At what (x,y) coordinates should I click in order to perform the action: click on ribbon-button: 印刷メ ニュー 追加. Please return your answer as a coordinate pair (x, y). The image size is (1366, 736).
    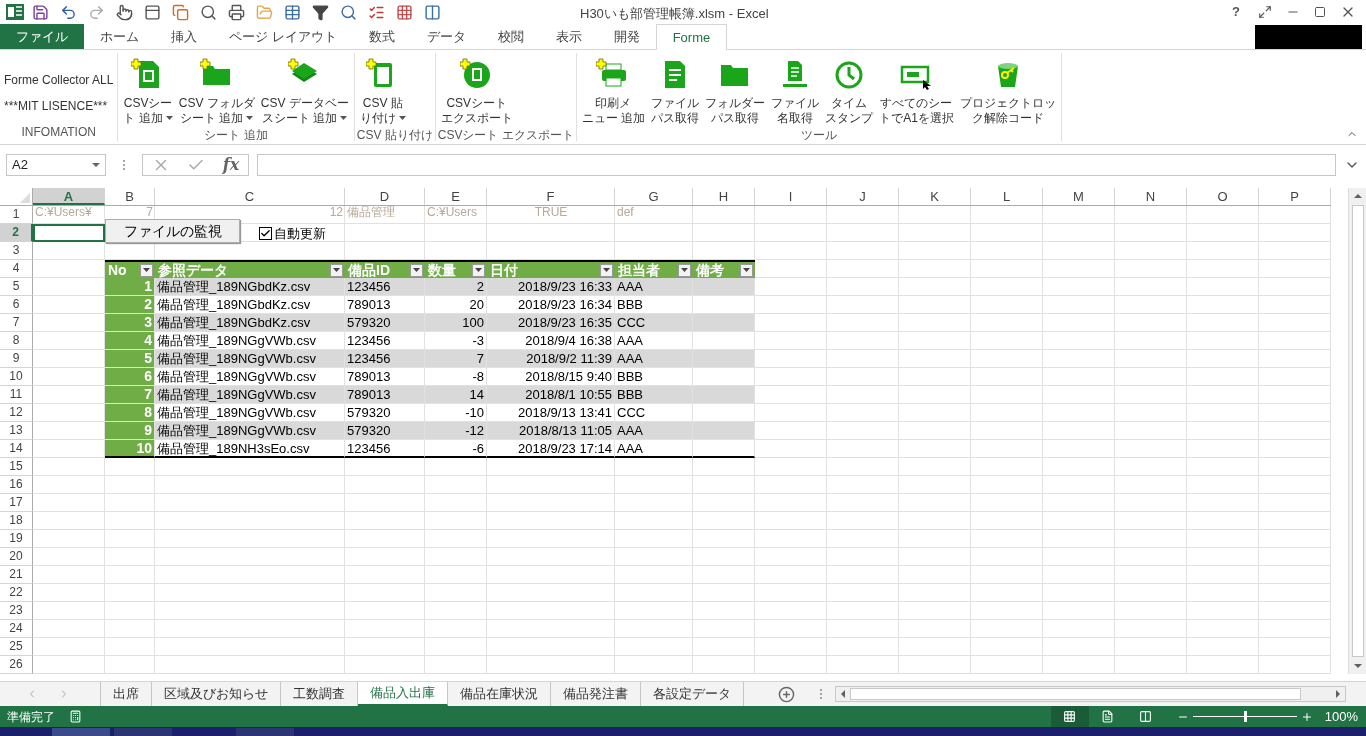
    Looking at the image, I should click on (613, 92).